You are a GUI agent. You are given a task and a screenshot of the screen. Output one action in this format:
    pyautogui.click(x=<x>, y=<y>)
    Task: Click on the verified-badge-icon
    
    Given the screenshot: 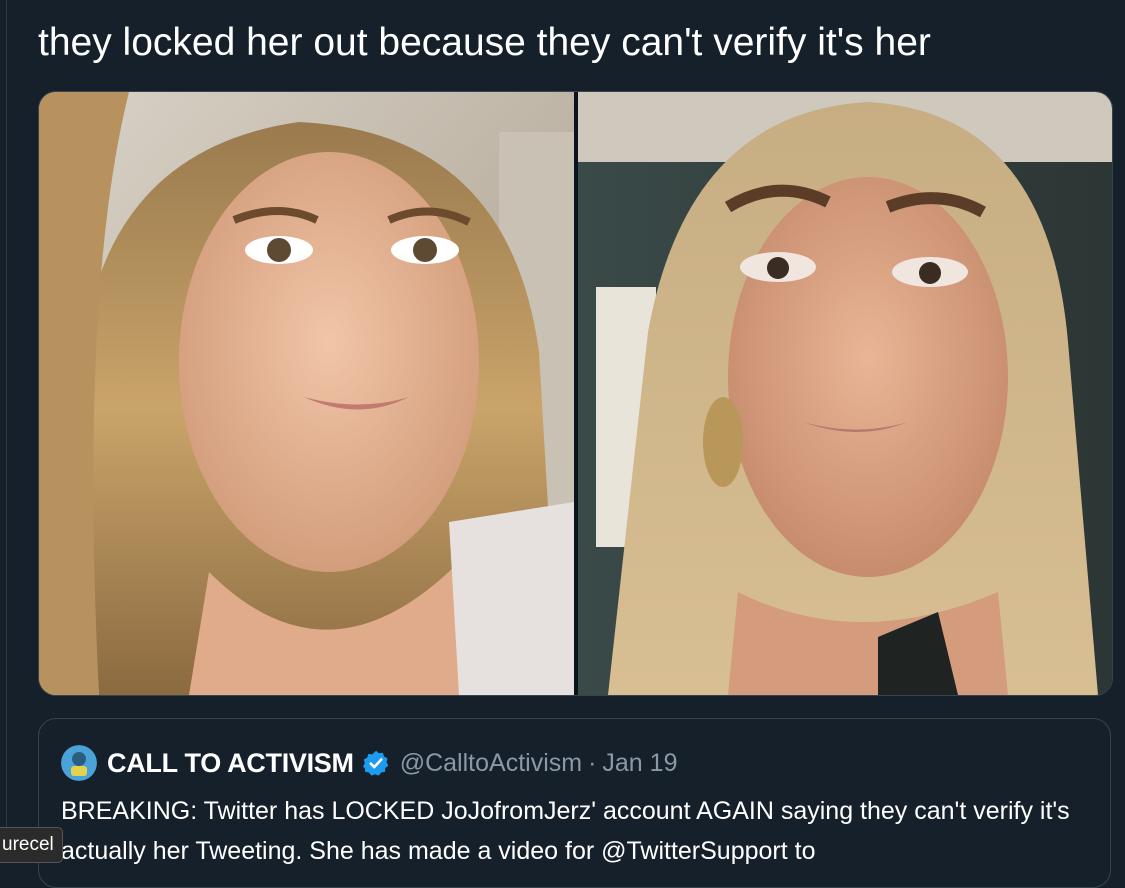 What is the action you would take?
    pyautogui.click(x=375, y=763)
    